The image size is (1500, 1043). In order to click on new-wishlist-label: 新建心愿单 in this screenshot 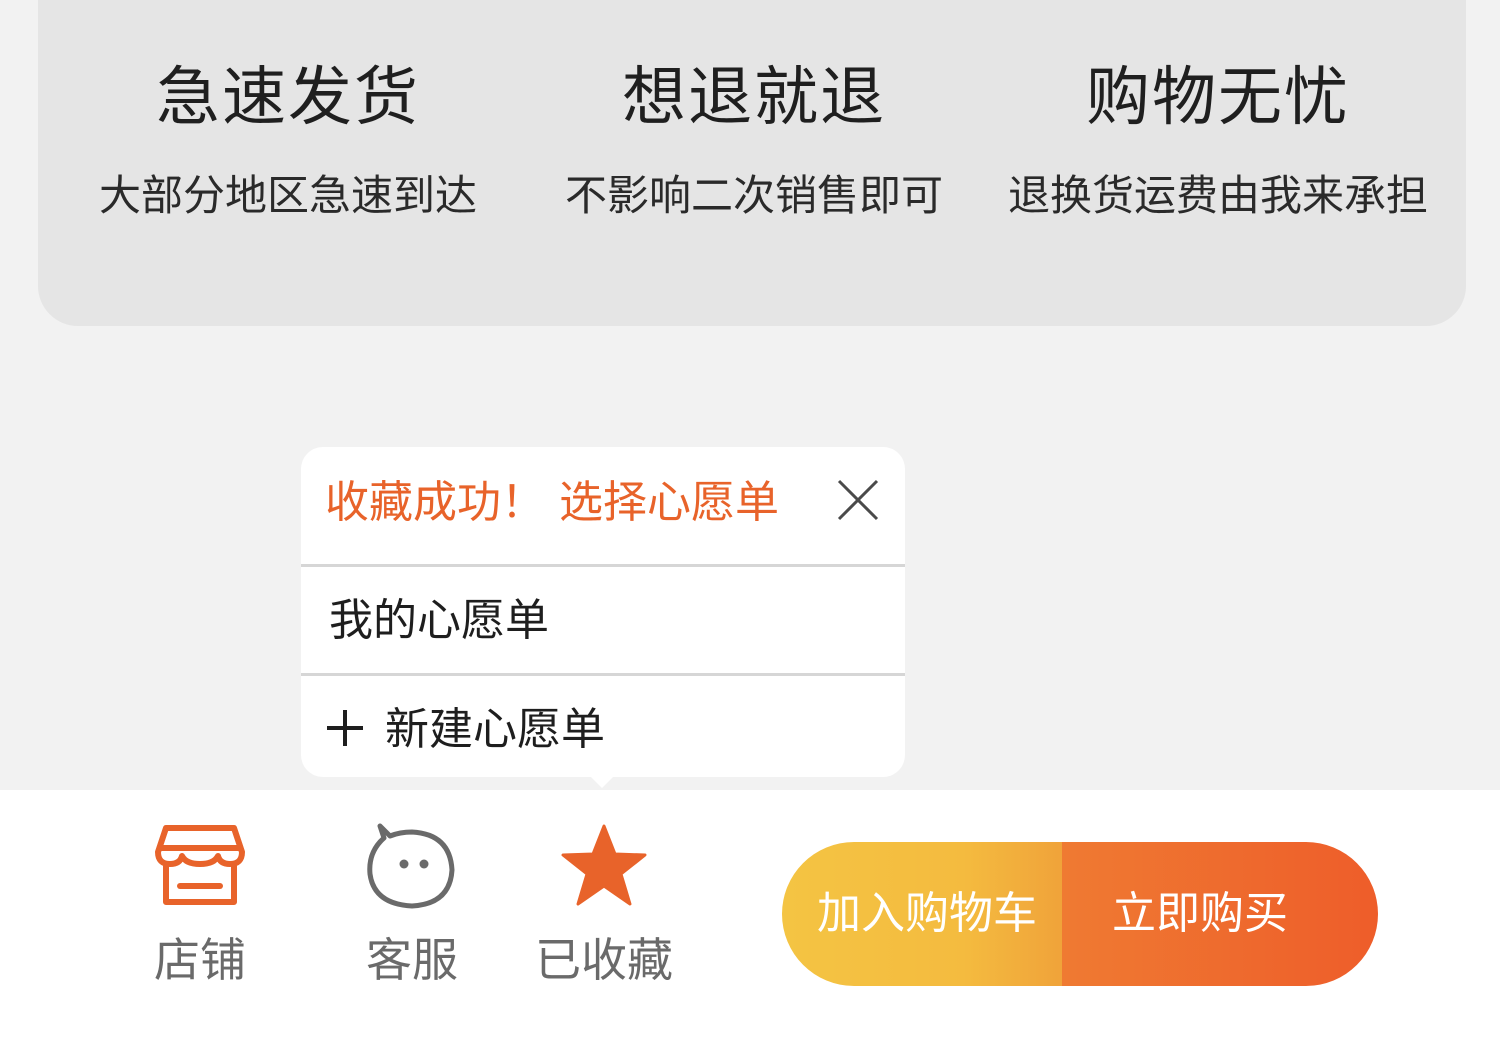, I will do `click(495, 729)`.